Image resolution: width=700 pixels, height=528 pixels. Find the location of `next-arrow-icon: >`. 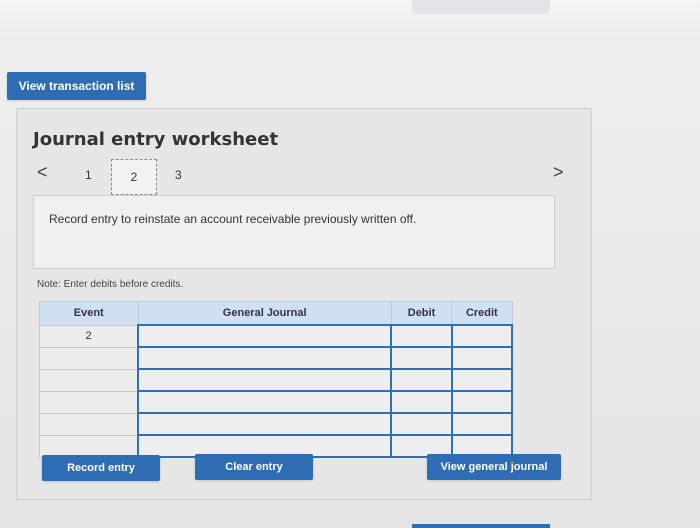

next-arrow-icon: > is located at coordinates (558, 172).